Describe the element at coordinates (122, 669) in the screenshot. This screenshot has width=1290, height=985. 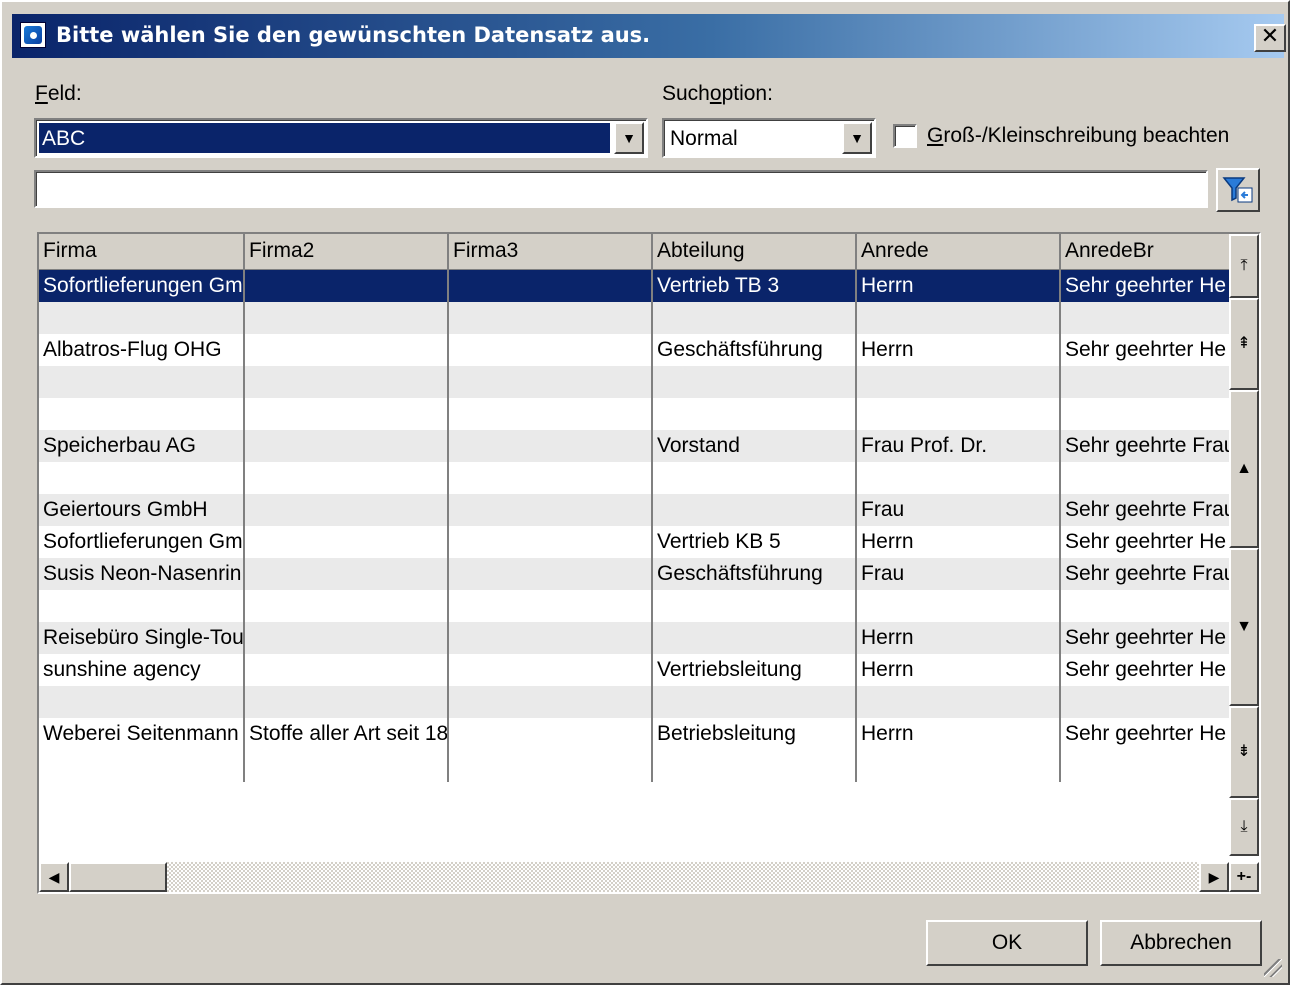
I see `table-cell: sunshine agency` at that location.